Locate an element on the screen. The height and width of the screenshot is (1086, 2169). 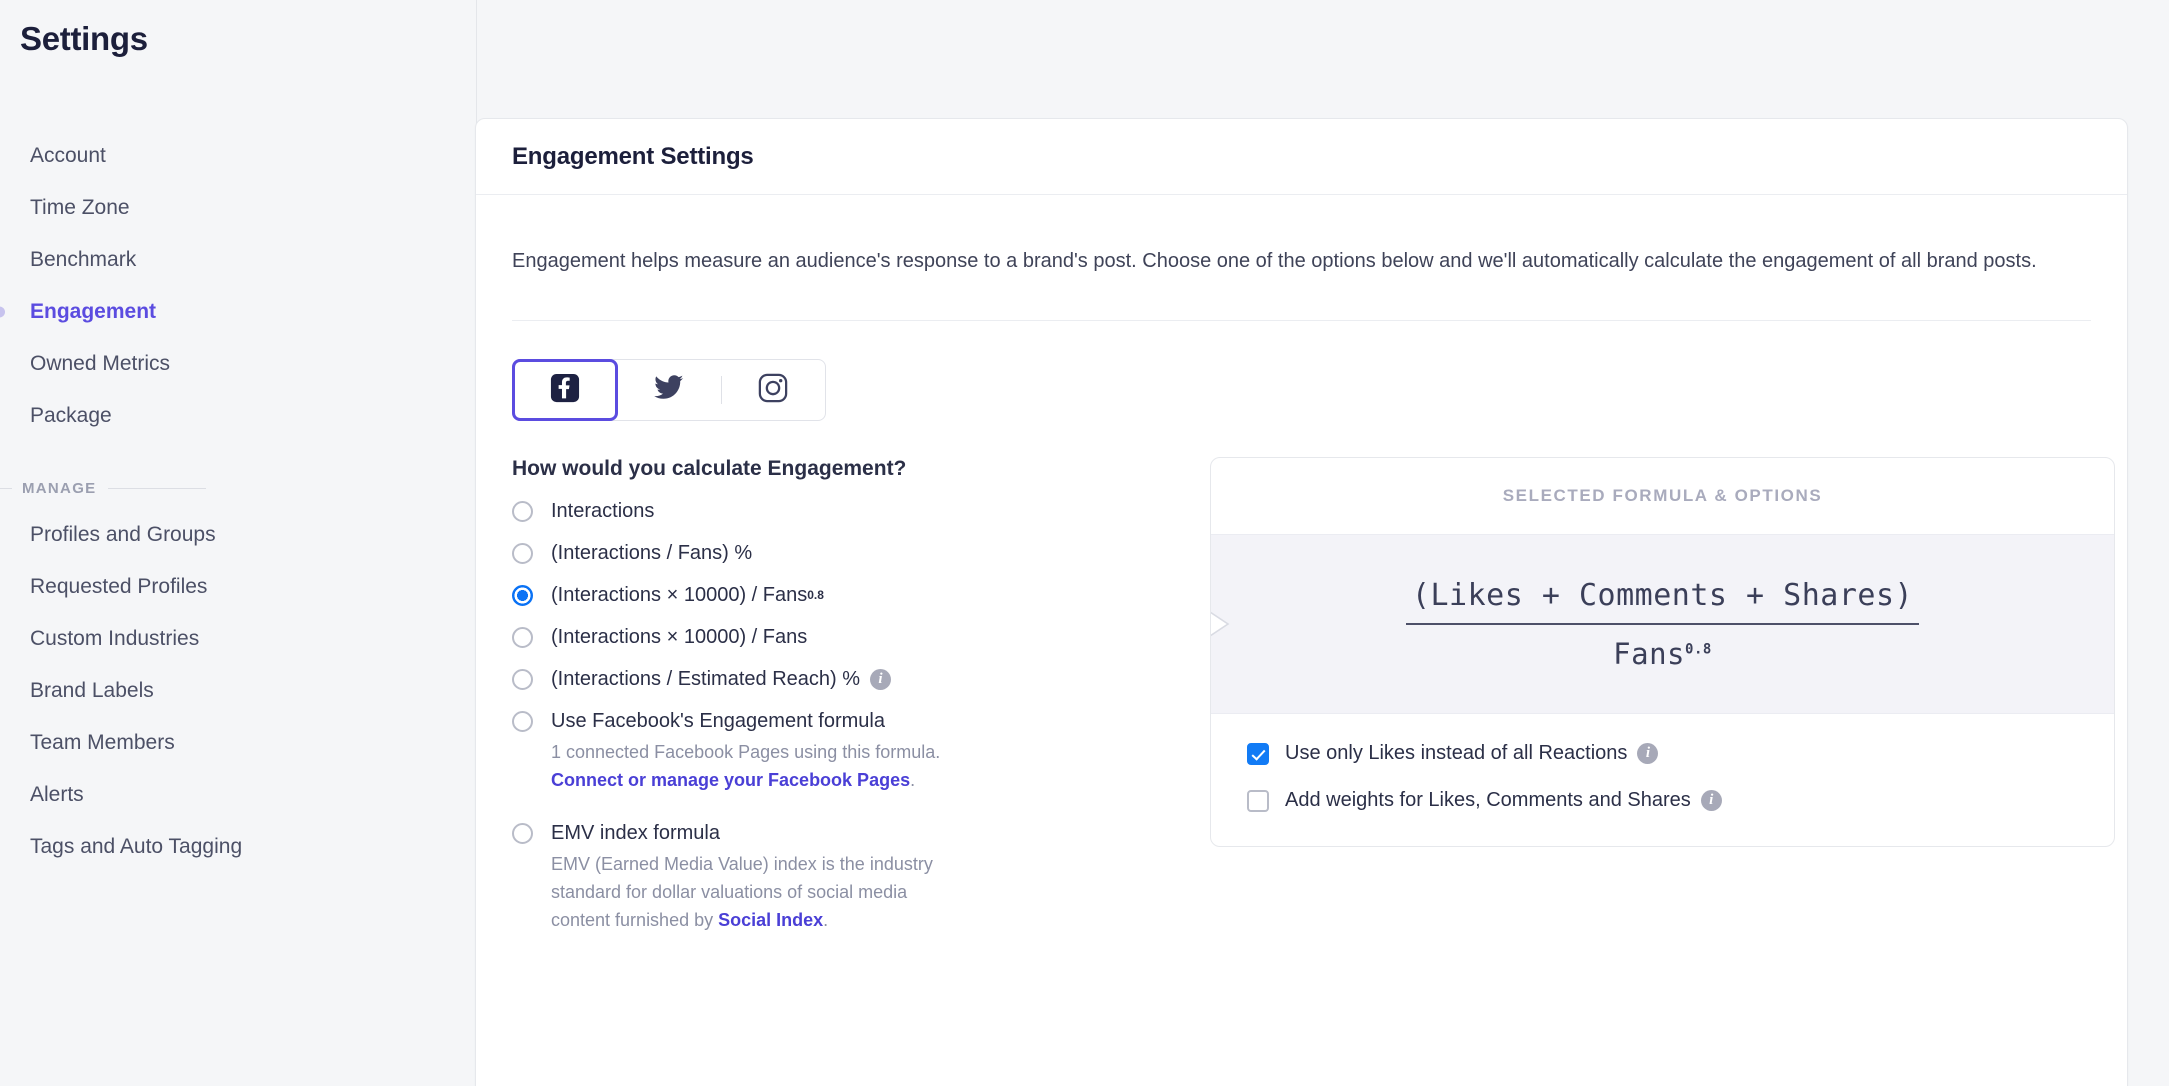
checkbox-add-weights is located at coordinates (1258, 800).